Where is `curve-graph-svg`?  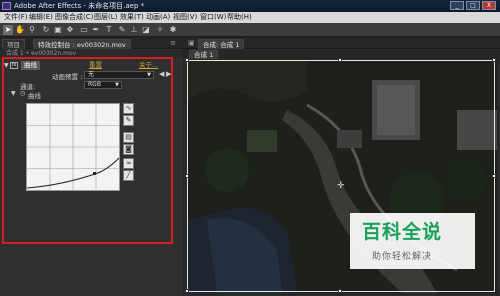 curve-graph-svg is located at coordinates (73, 147).